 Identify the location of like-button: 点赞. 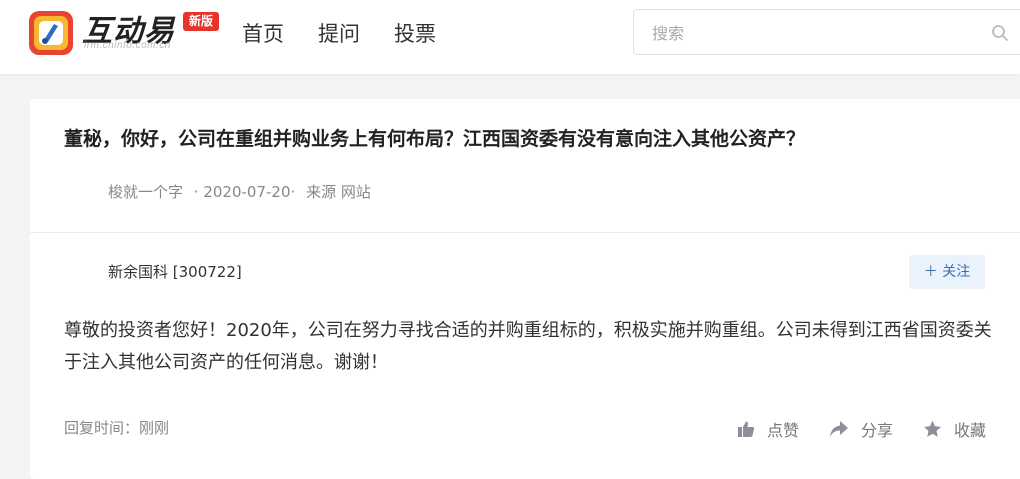
(768, 429).